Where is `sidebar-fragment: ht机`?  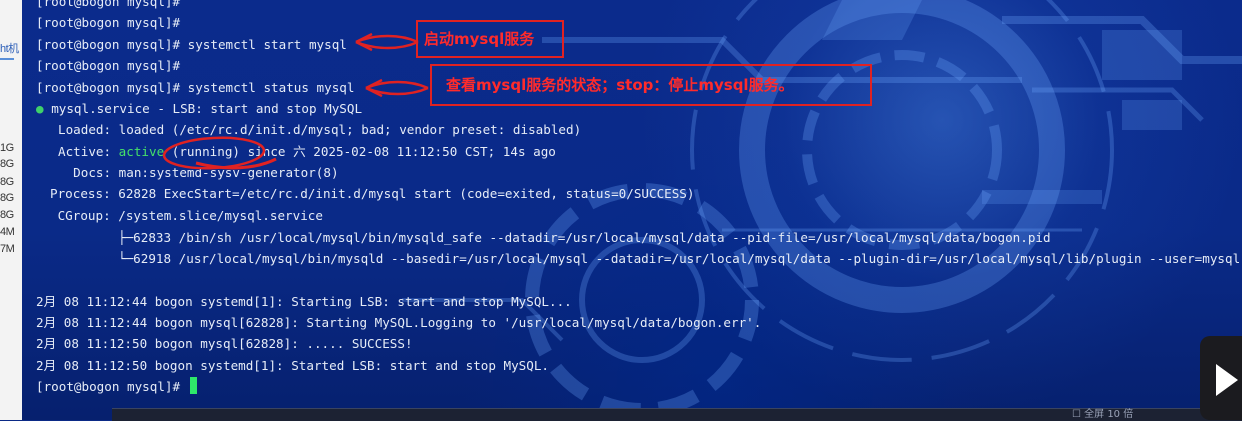 sidebar-fragment: ht机 is located at coordinates (9, 49).